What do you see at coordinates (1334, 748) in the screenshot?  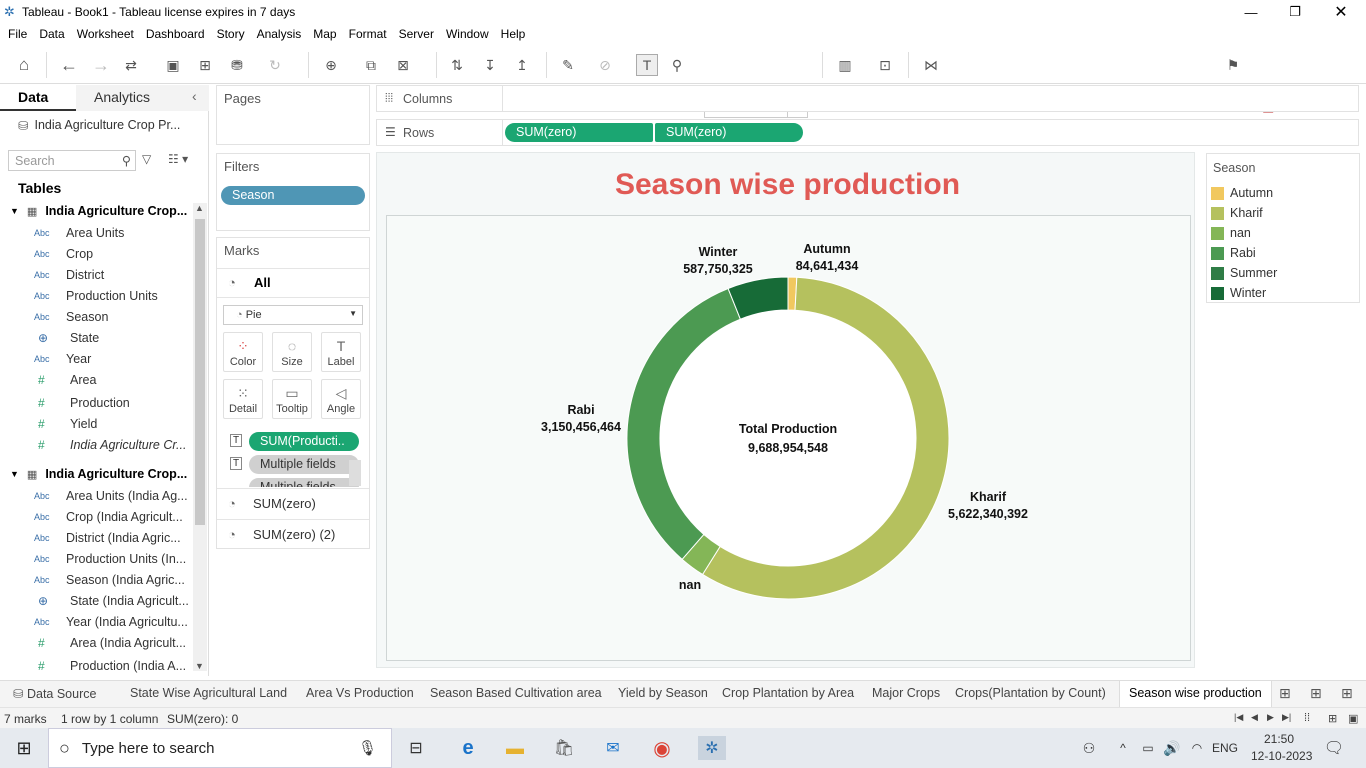 I see `notification-icon: 🗨` at bounding box center [1334, 748].